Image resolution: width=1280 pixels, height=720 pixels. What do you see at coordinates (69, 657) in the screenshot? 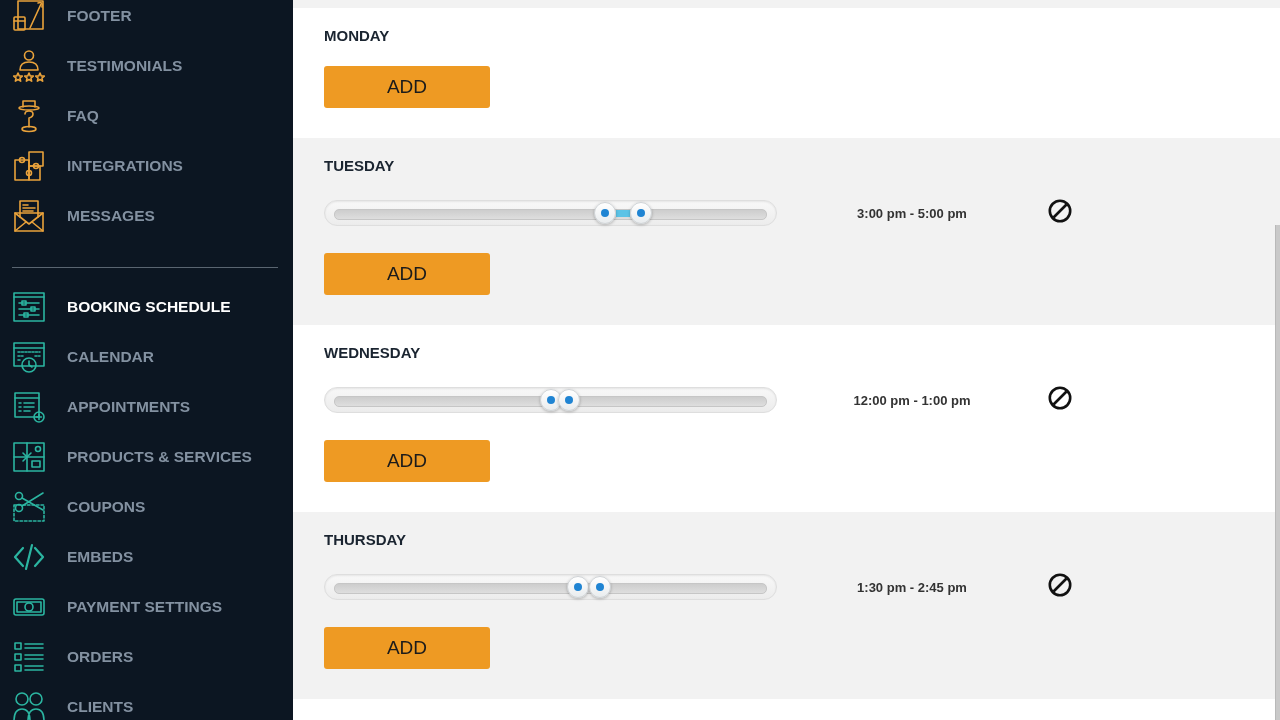
I see `sidebar-item: ORDERS` at bounding box center [69, 657].